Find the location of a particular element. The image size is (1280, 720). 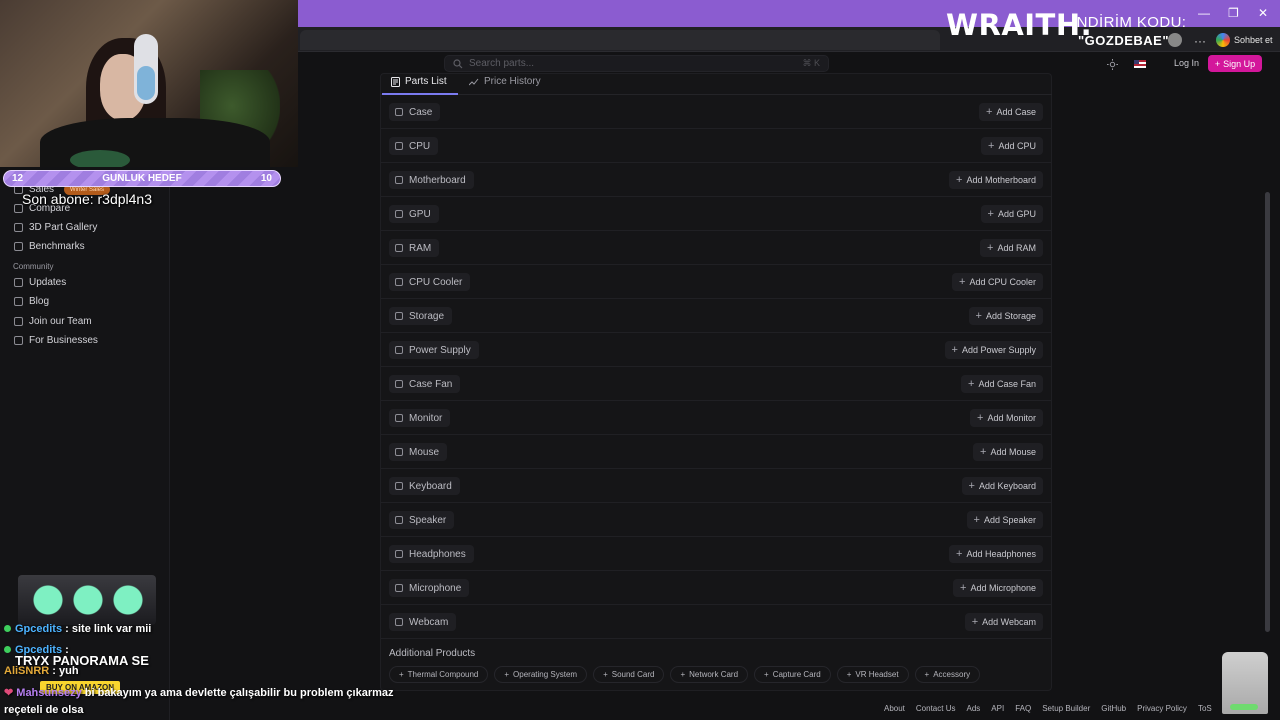

footer-link: Privacy Policy is located at coordinates (1162, 708).